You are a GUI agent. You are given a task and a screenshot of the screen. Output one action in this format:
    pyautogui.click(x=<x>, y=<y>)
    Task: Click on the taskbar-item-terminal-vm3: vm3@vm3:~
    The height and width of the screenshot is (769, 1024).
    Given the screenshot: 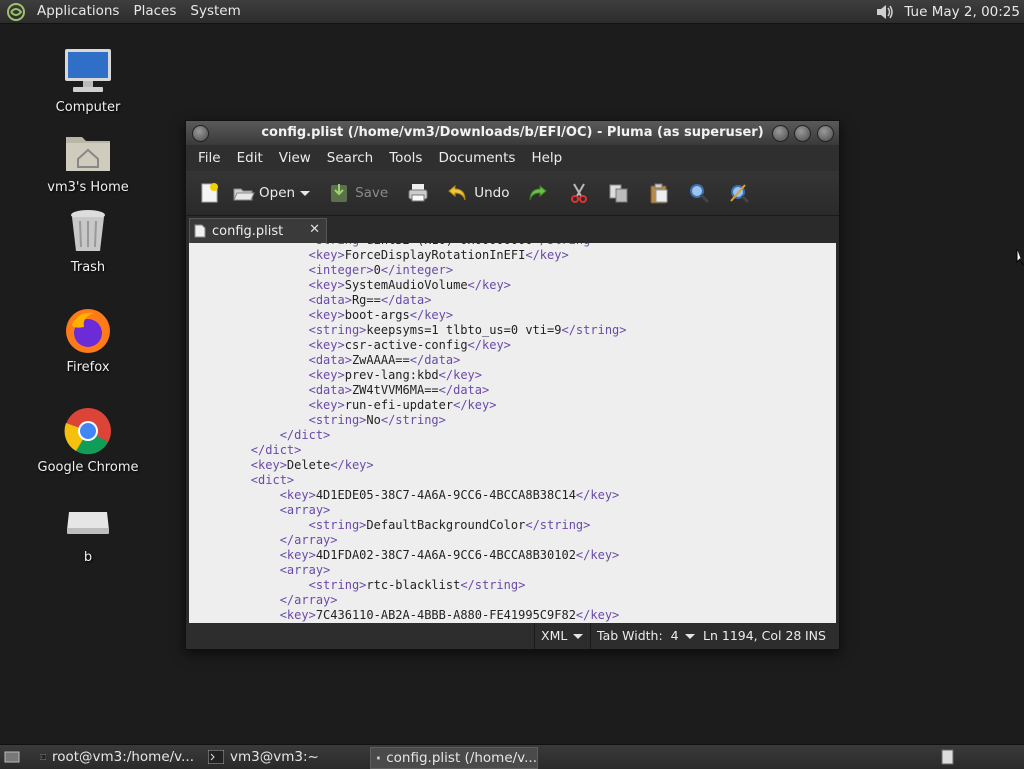 What is the action you would take?
    pyautogui.click(x=282, y=757)
    